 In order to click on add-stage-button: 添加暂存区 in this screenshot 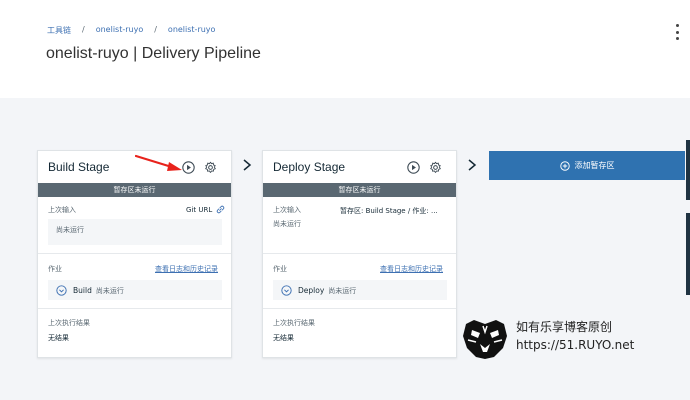, I will do `click(587, 165)`.